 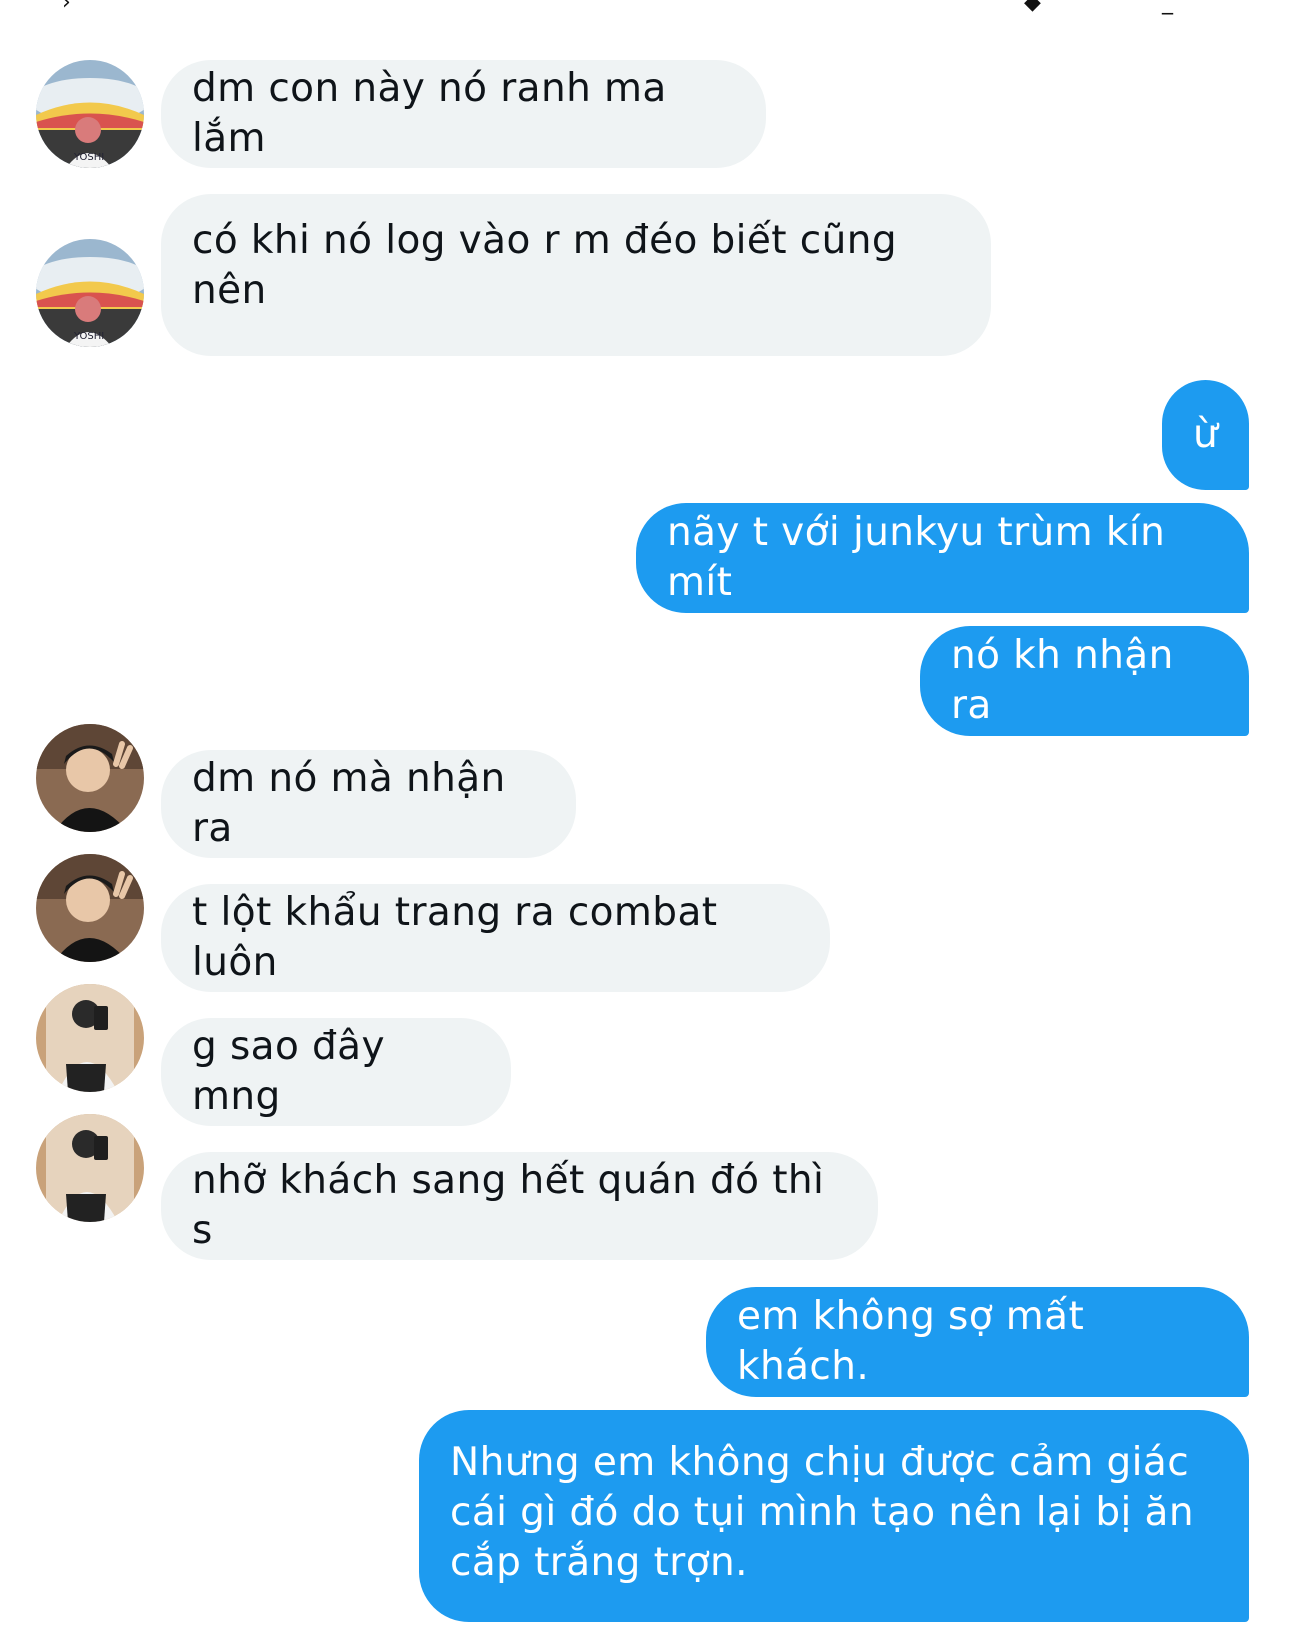 I want to click on incoming-message-bubble: dm con này nó ranh ma lắm, so click(x=463, y=114).